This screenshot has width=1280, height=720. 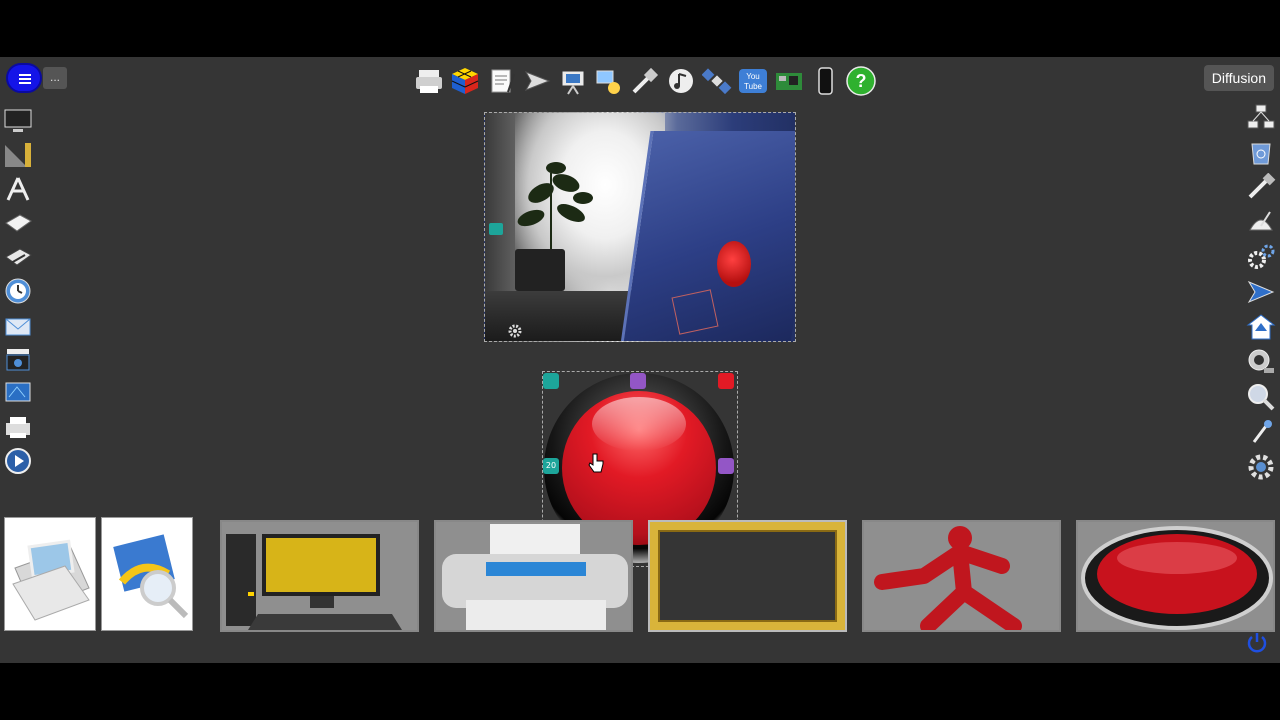 What do you see at coordinates (638, 381) in the screenshot?
I see `resize-handle-top` at bounding box center [638, 381].